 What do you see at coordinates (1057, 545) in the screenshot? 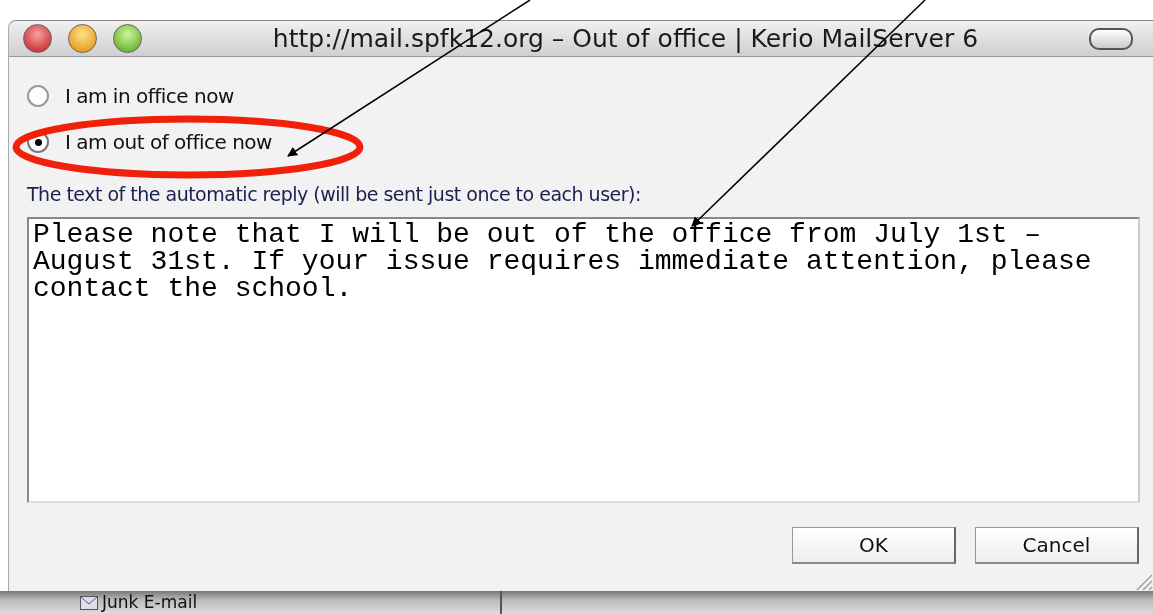
I see `cancel-button: Cancel` at bounding box center [1057, 545].